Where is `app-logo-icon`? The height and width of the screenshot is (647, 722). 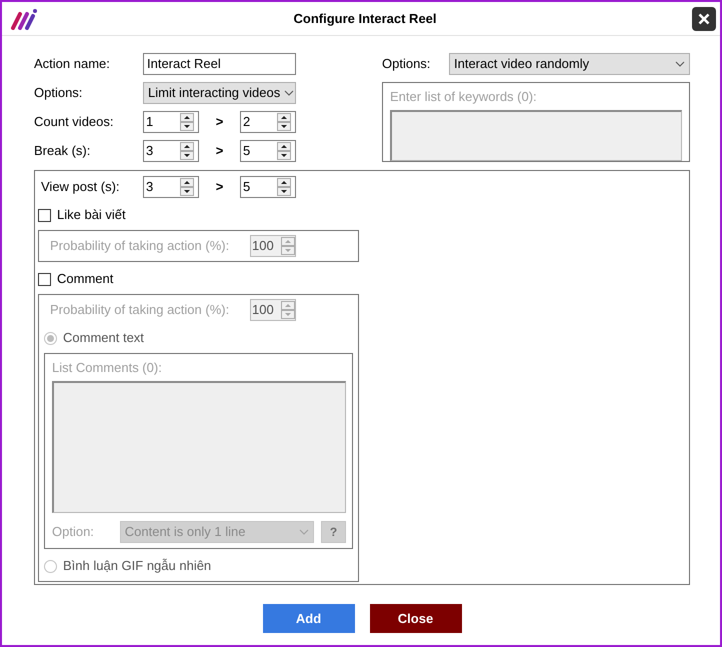 app-logo-icon is located at coordinates (24, 19).